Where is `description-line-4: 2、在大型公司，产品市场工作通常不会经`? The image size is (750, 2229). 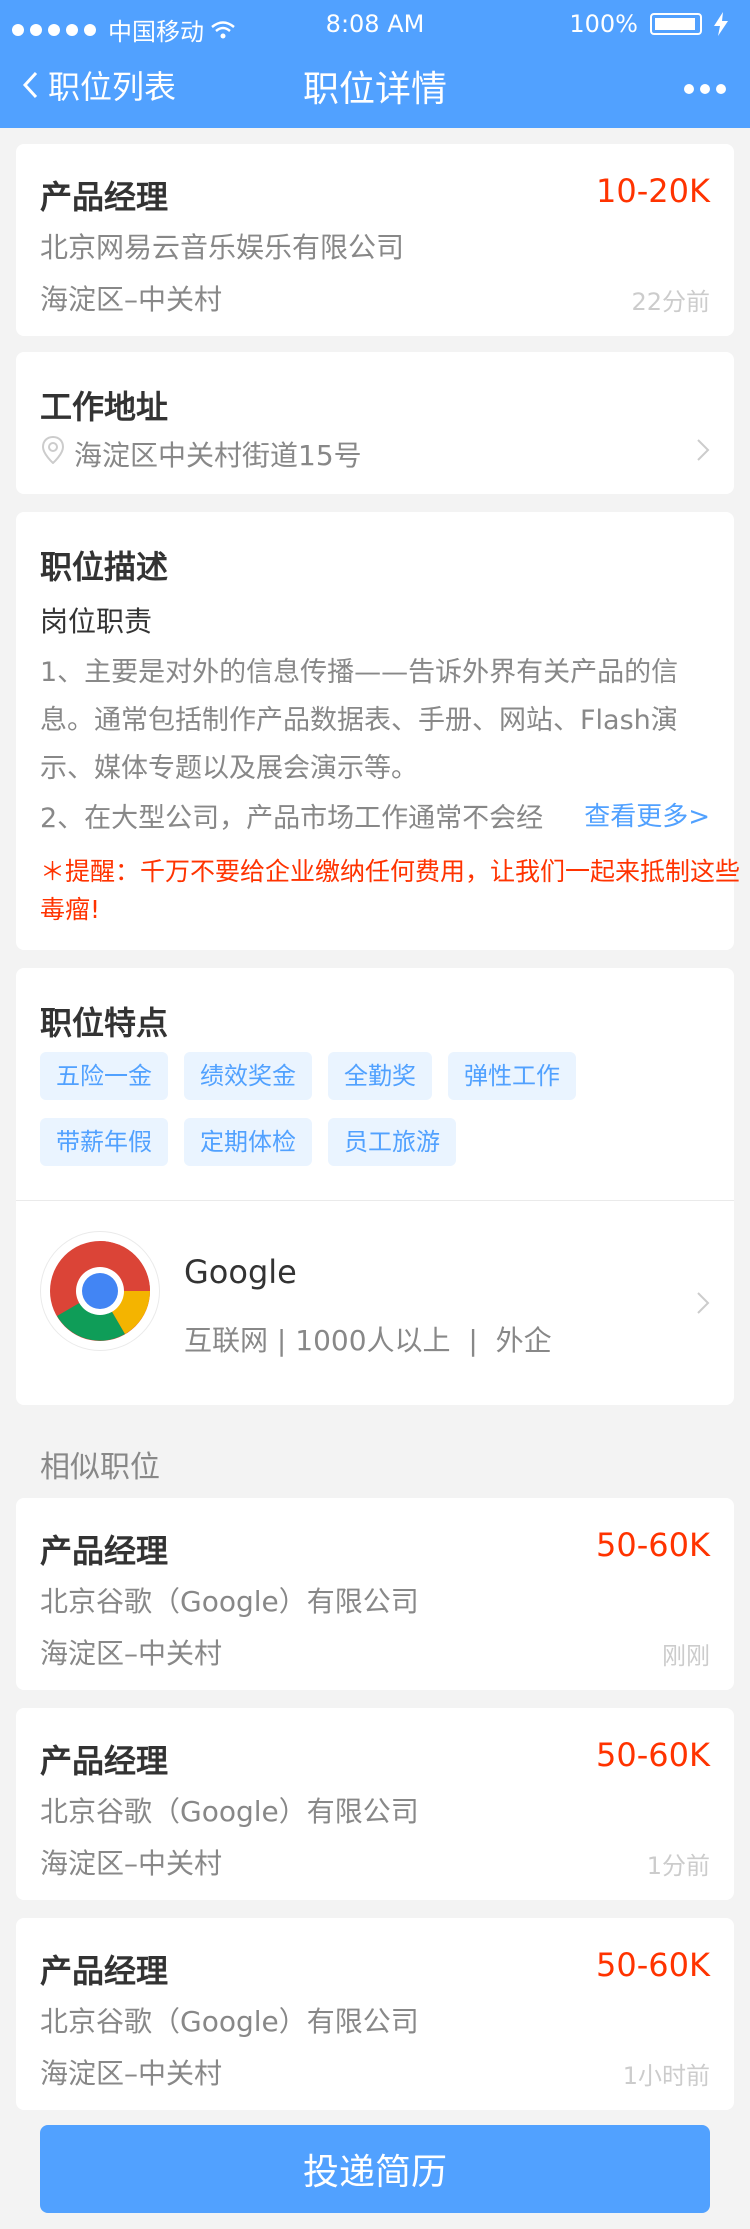
description-line-4: 2、在大型公司，产品市场工作通常不会经 is located at coordinates (292, 818).